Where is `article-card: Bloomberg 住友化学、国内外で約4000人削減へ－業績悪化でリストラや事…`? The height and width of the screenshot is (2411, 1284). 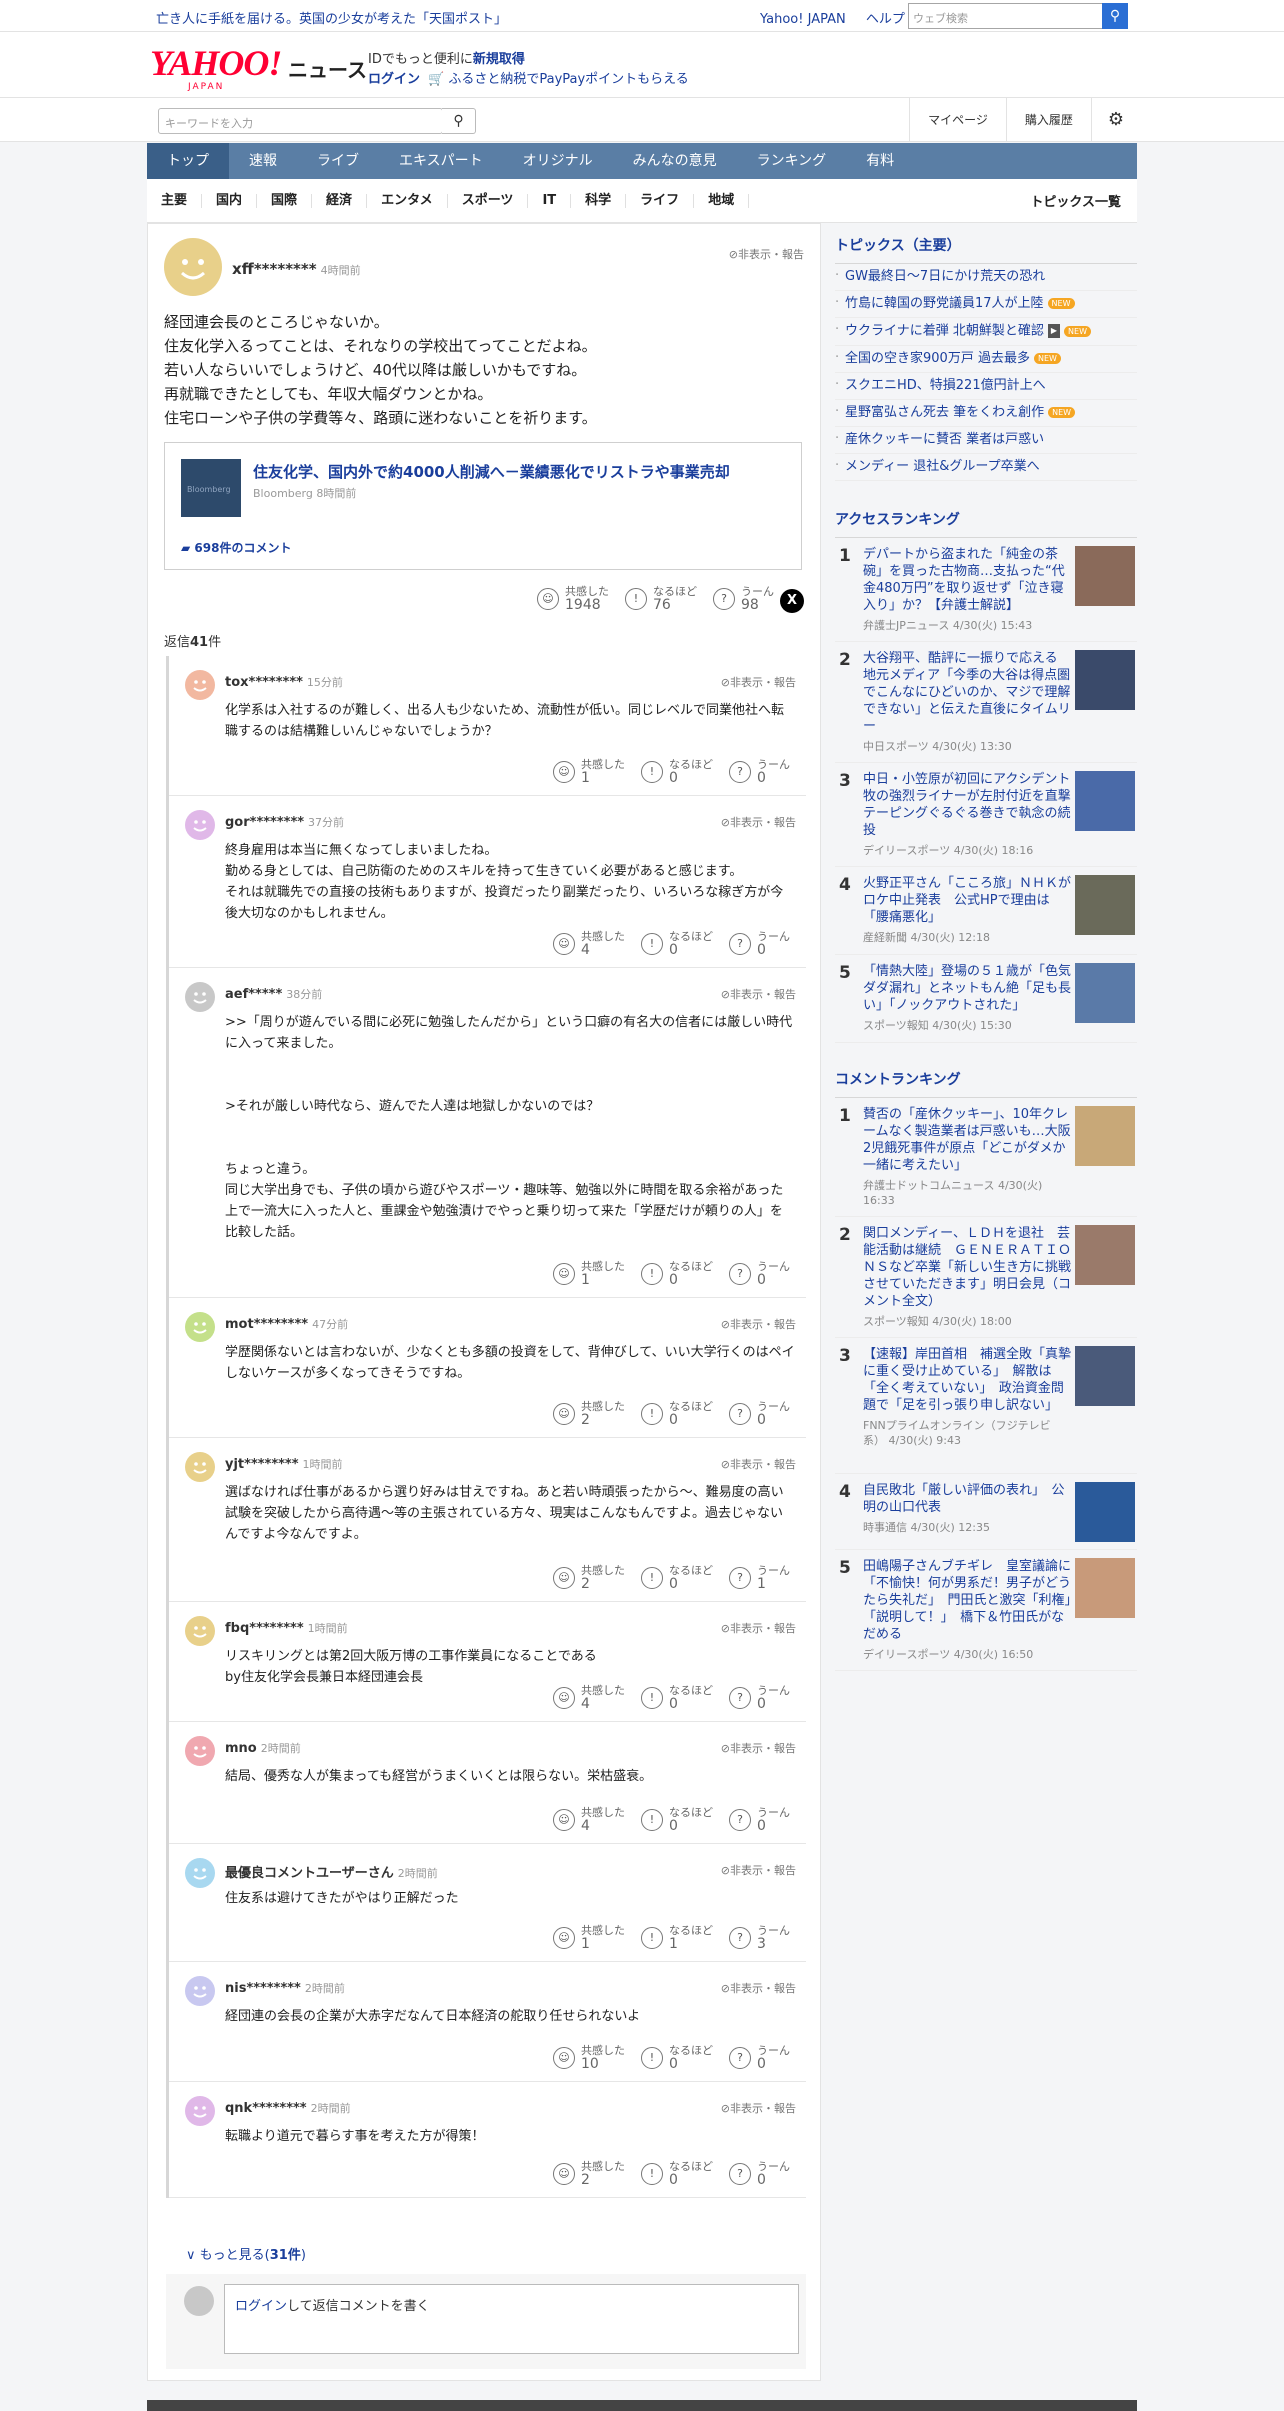
article-card: Bloomberg 住友化学、国内外で約4000人削減へ－業績悪化でリストラや事… is located at coordinates (483, 506).